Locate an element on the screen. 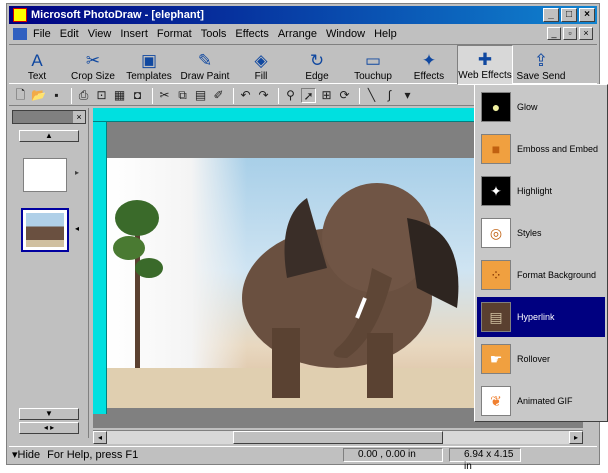 The image size is (608, 473). rollover-icon: ☛ is located at coordinates (496, 359).